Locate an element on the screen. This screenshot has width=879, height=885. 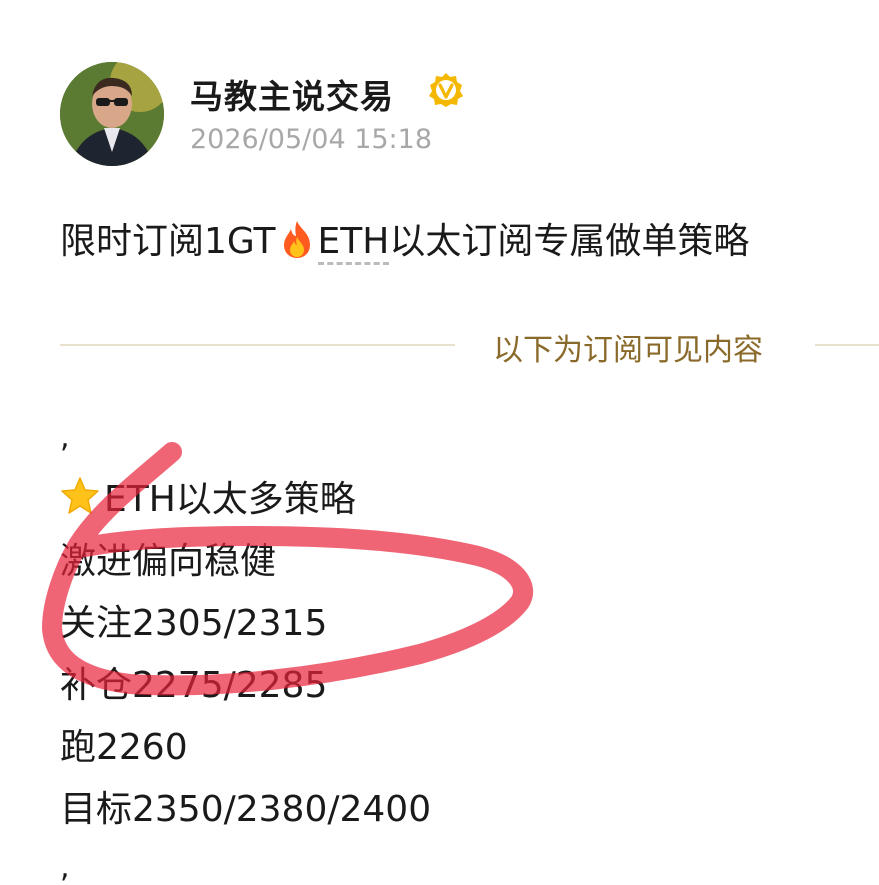
post-title-prefix: 限时订阅1GT is located at coordinates (168, 241).